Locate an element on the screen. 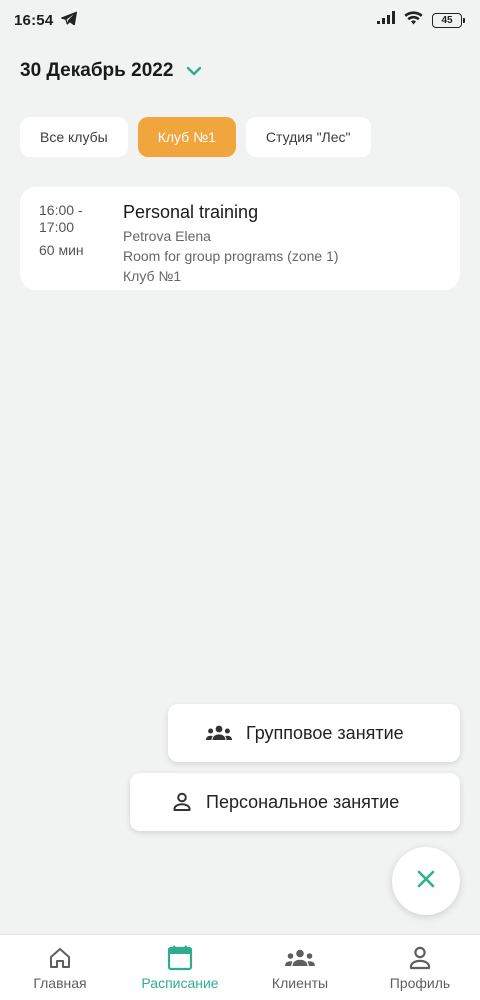 The height and width of the screenshot is (1000, 480). profile-icon is located at coordinates (420, 958).